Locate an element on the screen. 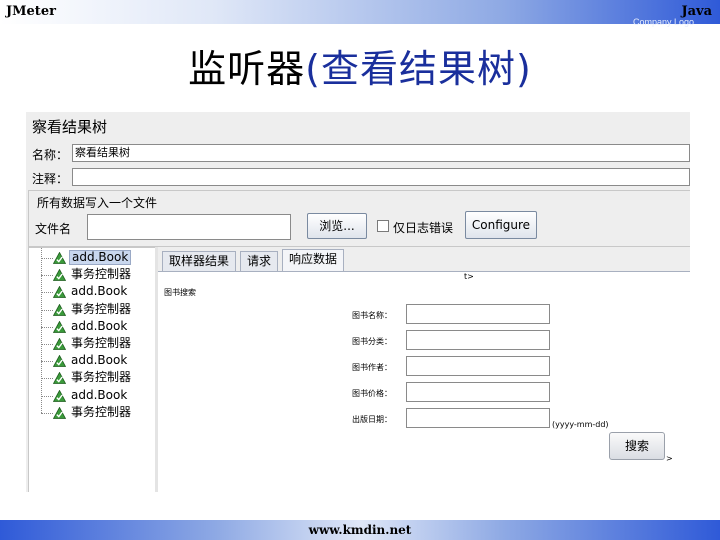  date-format-hint: (yyyy-mm-dd) is located at coordinates (580, 424).